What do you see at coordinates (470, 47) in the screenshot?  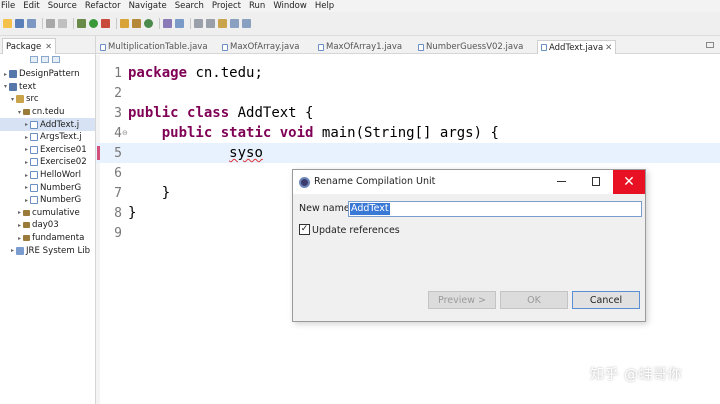 I see `editor-tab: NumberGuessV02.java` at bounding box center [470, 47].